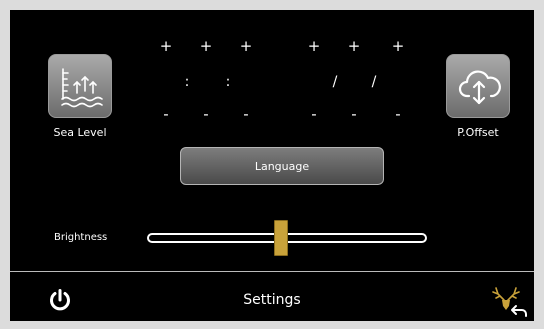 Image resolution: width=544 pixels, height=329 pixels. I want to click on language-button: Language, so click(282, 166).